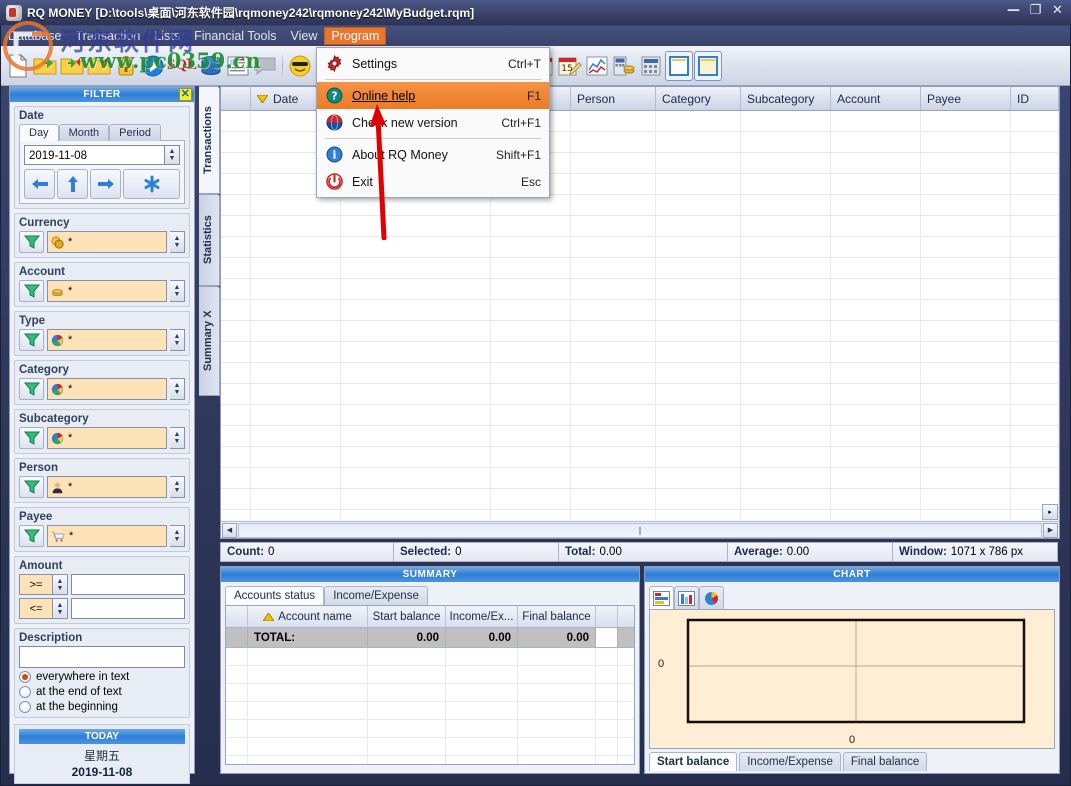 This screenshot has height=786, width=1071. I want to click on amount-max-operator: <=, so click(36, 608).